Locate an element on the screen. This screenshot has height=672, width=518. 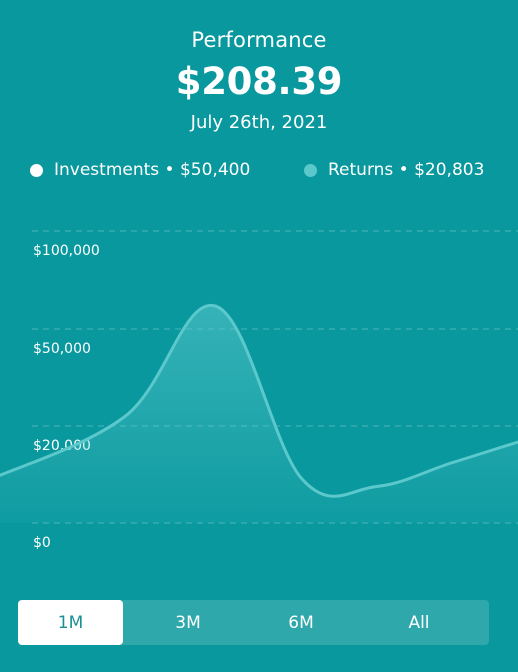
y-tick-label: $100,000 is located at coordinates (66, 251).